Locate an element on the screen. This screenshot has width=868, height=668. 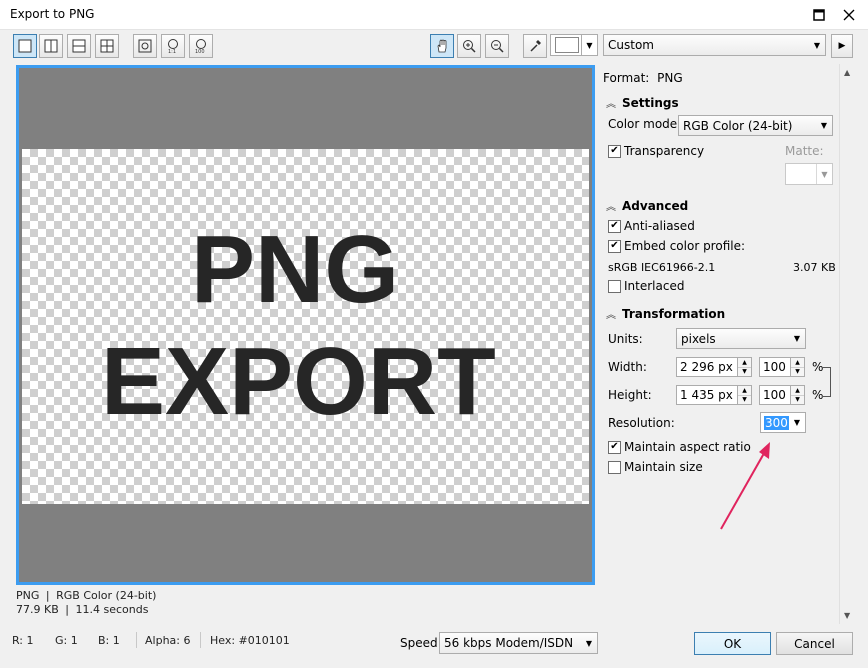
resolution-combobox: 300 ▼ is located at coordinates (783, 422).